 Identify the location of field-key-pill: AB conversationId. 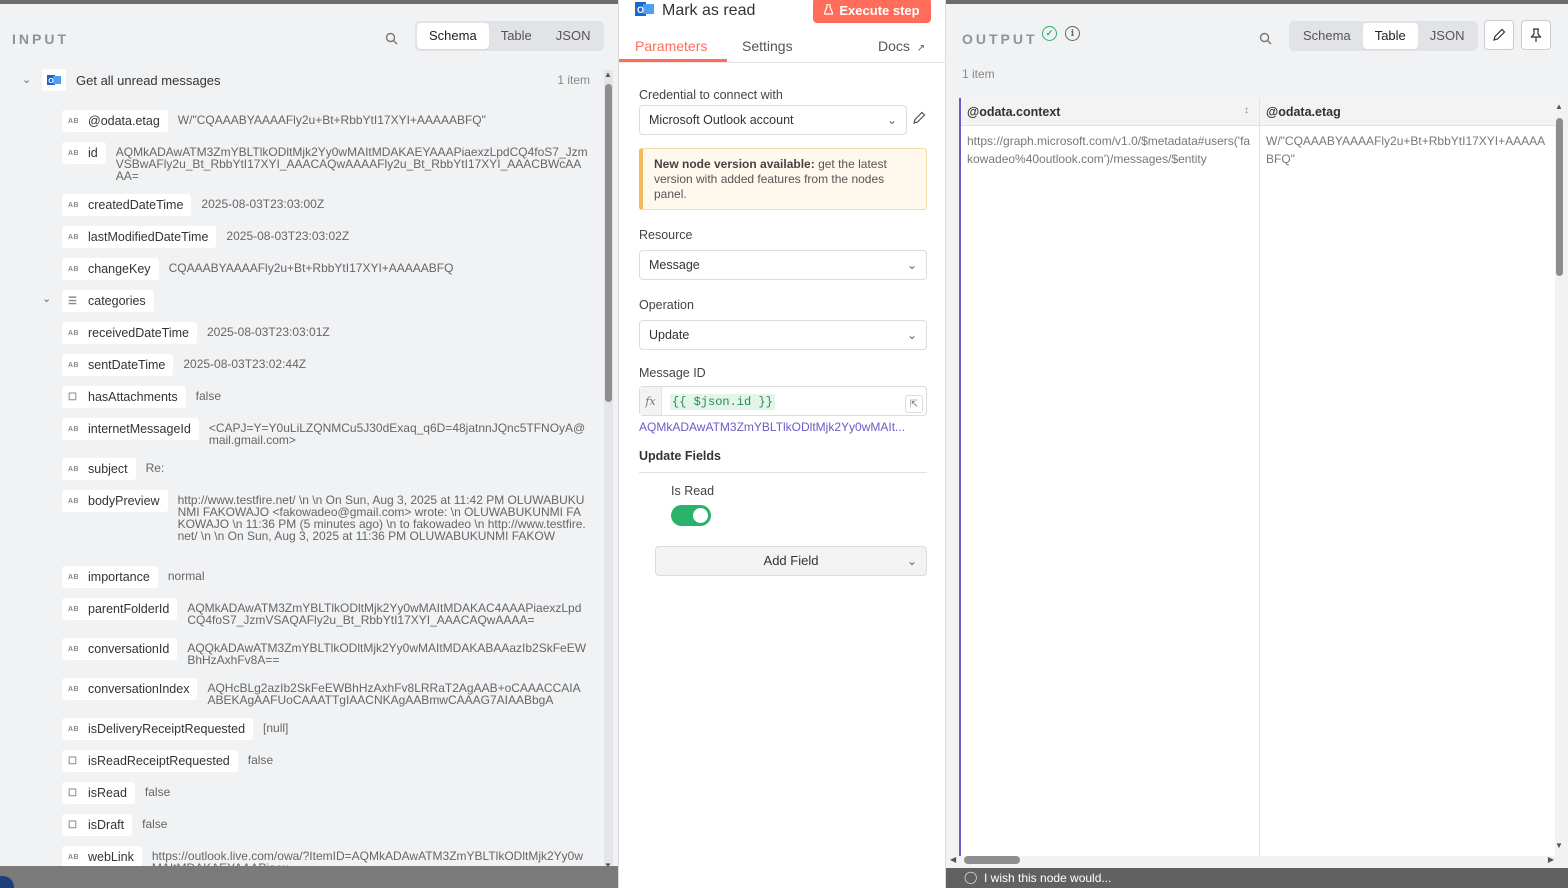
(120, 649).